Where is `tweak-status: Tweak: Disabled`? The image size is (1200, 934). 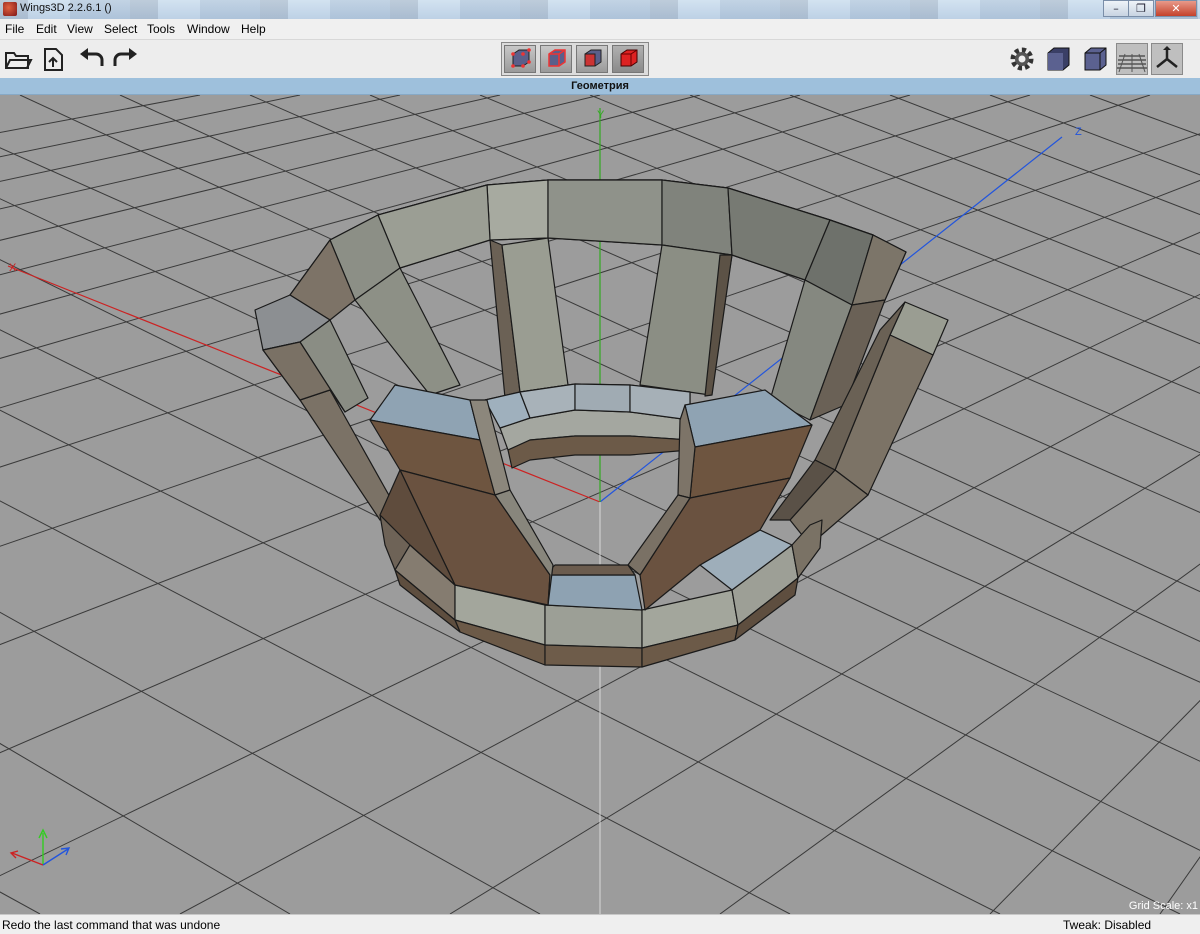
tweak-status: Tweak: Disabled is located at coordinates (1107, 925).